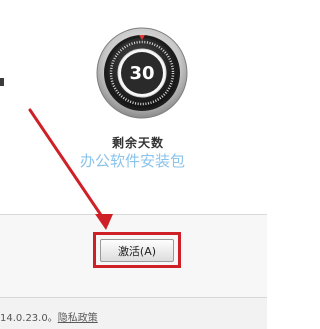 This screenshot has width=320, height=329. I want to click on privacy-link: 隐私政策, so click(78, 318).